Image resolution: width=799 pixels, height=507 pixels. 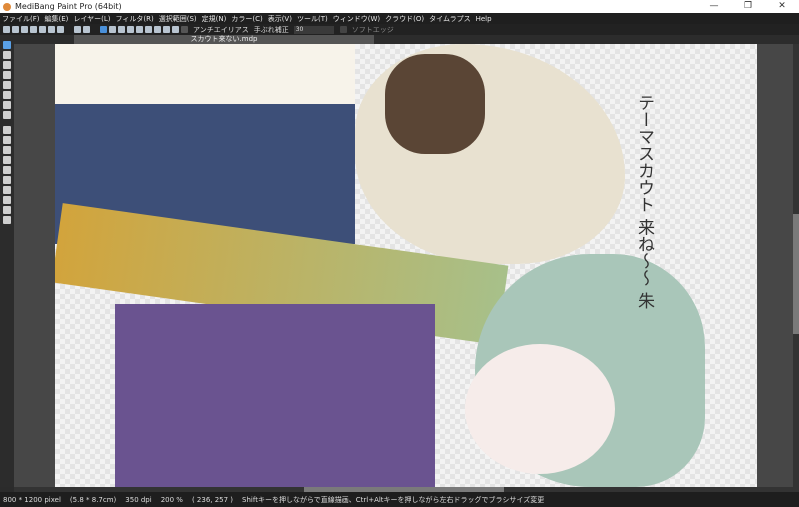 I want to click on menu-edit: 編集(E), so click(x=57, y=19).